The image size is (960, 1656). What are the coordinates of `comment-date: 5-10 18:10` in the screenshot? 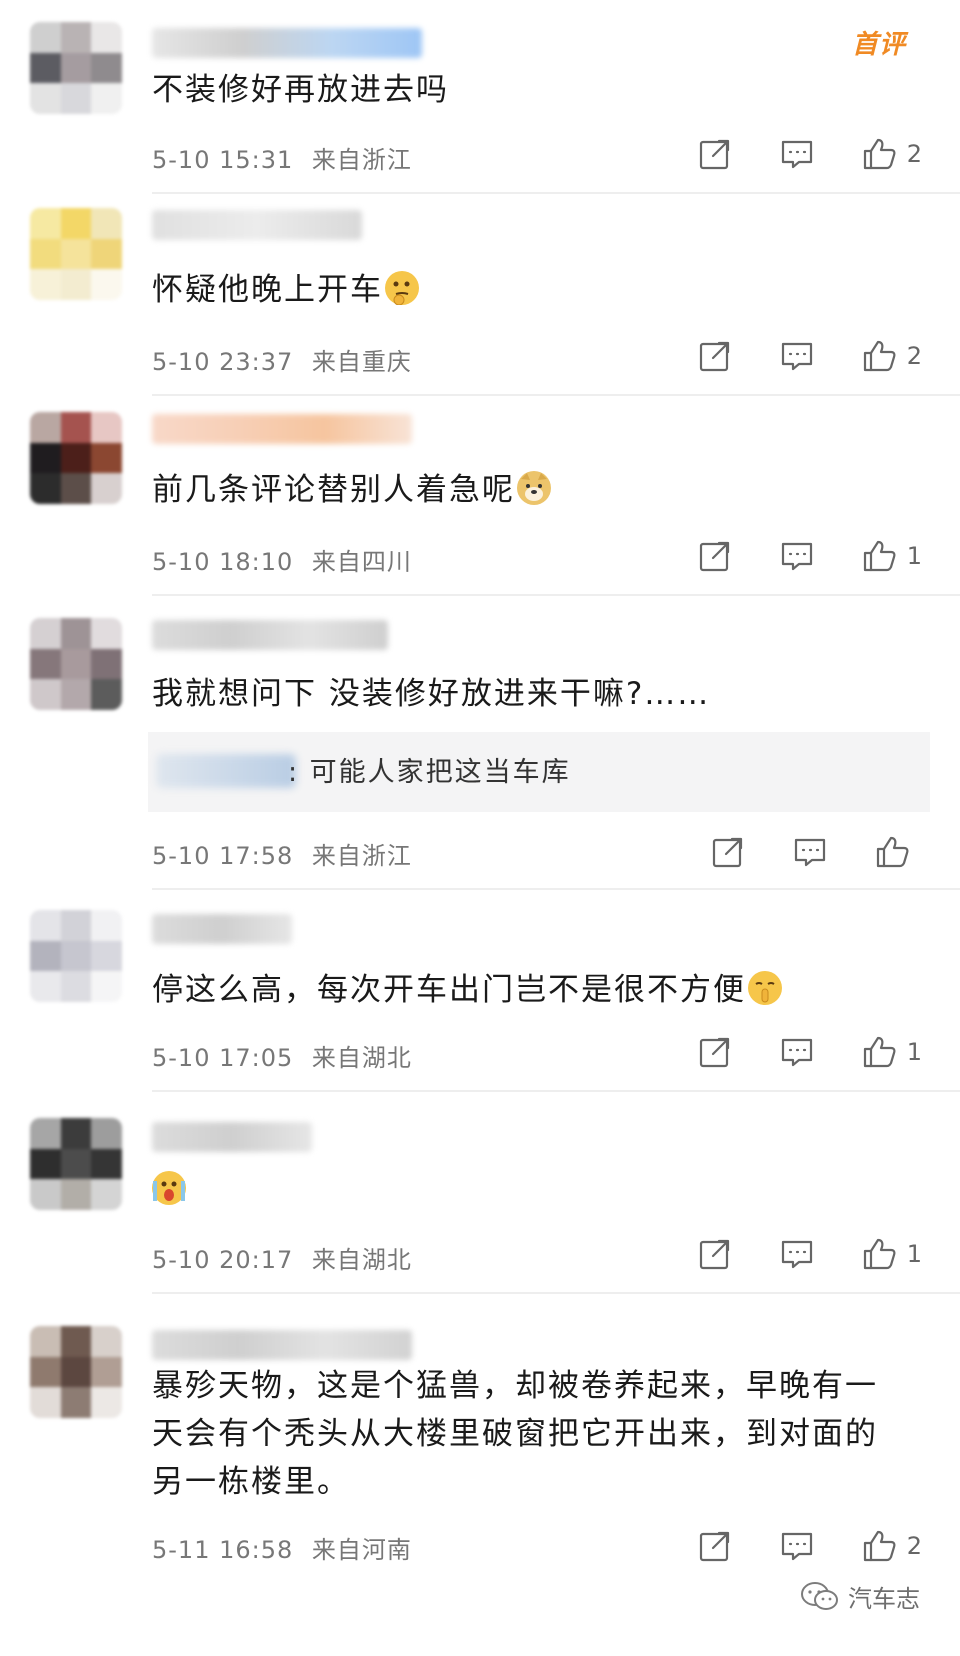 It's located at (223, 562).